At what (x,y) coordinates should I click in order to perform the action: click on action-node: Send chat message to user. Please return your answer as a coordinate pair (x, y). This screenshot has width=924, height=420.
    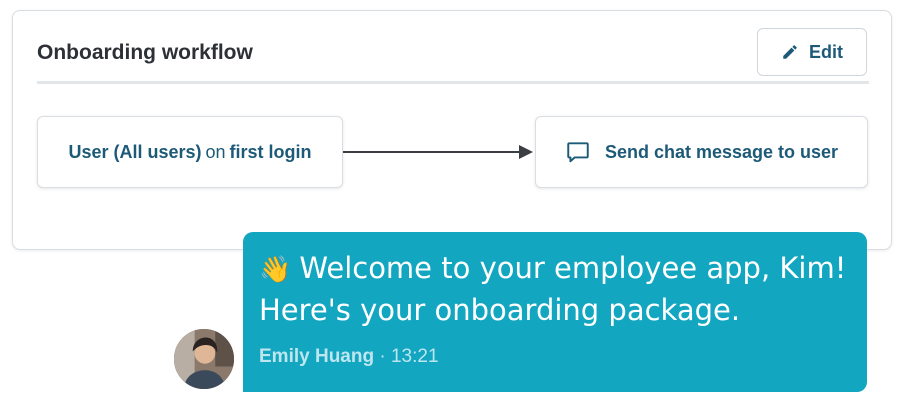
    Looking at the image, I should click on (701, 152).